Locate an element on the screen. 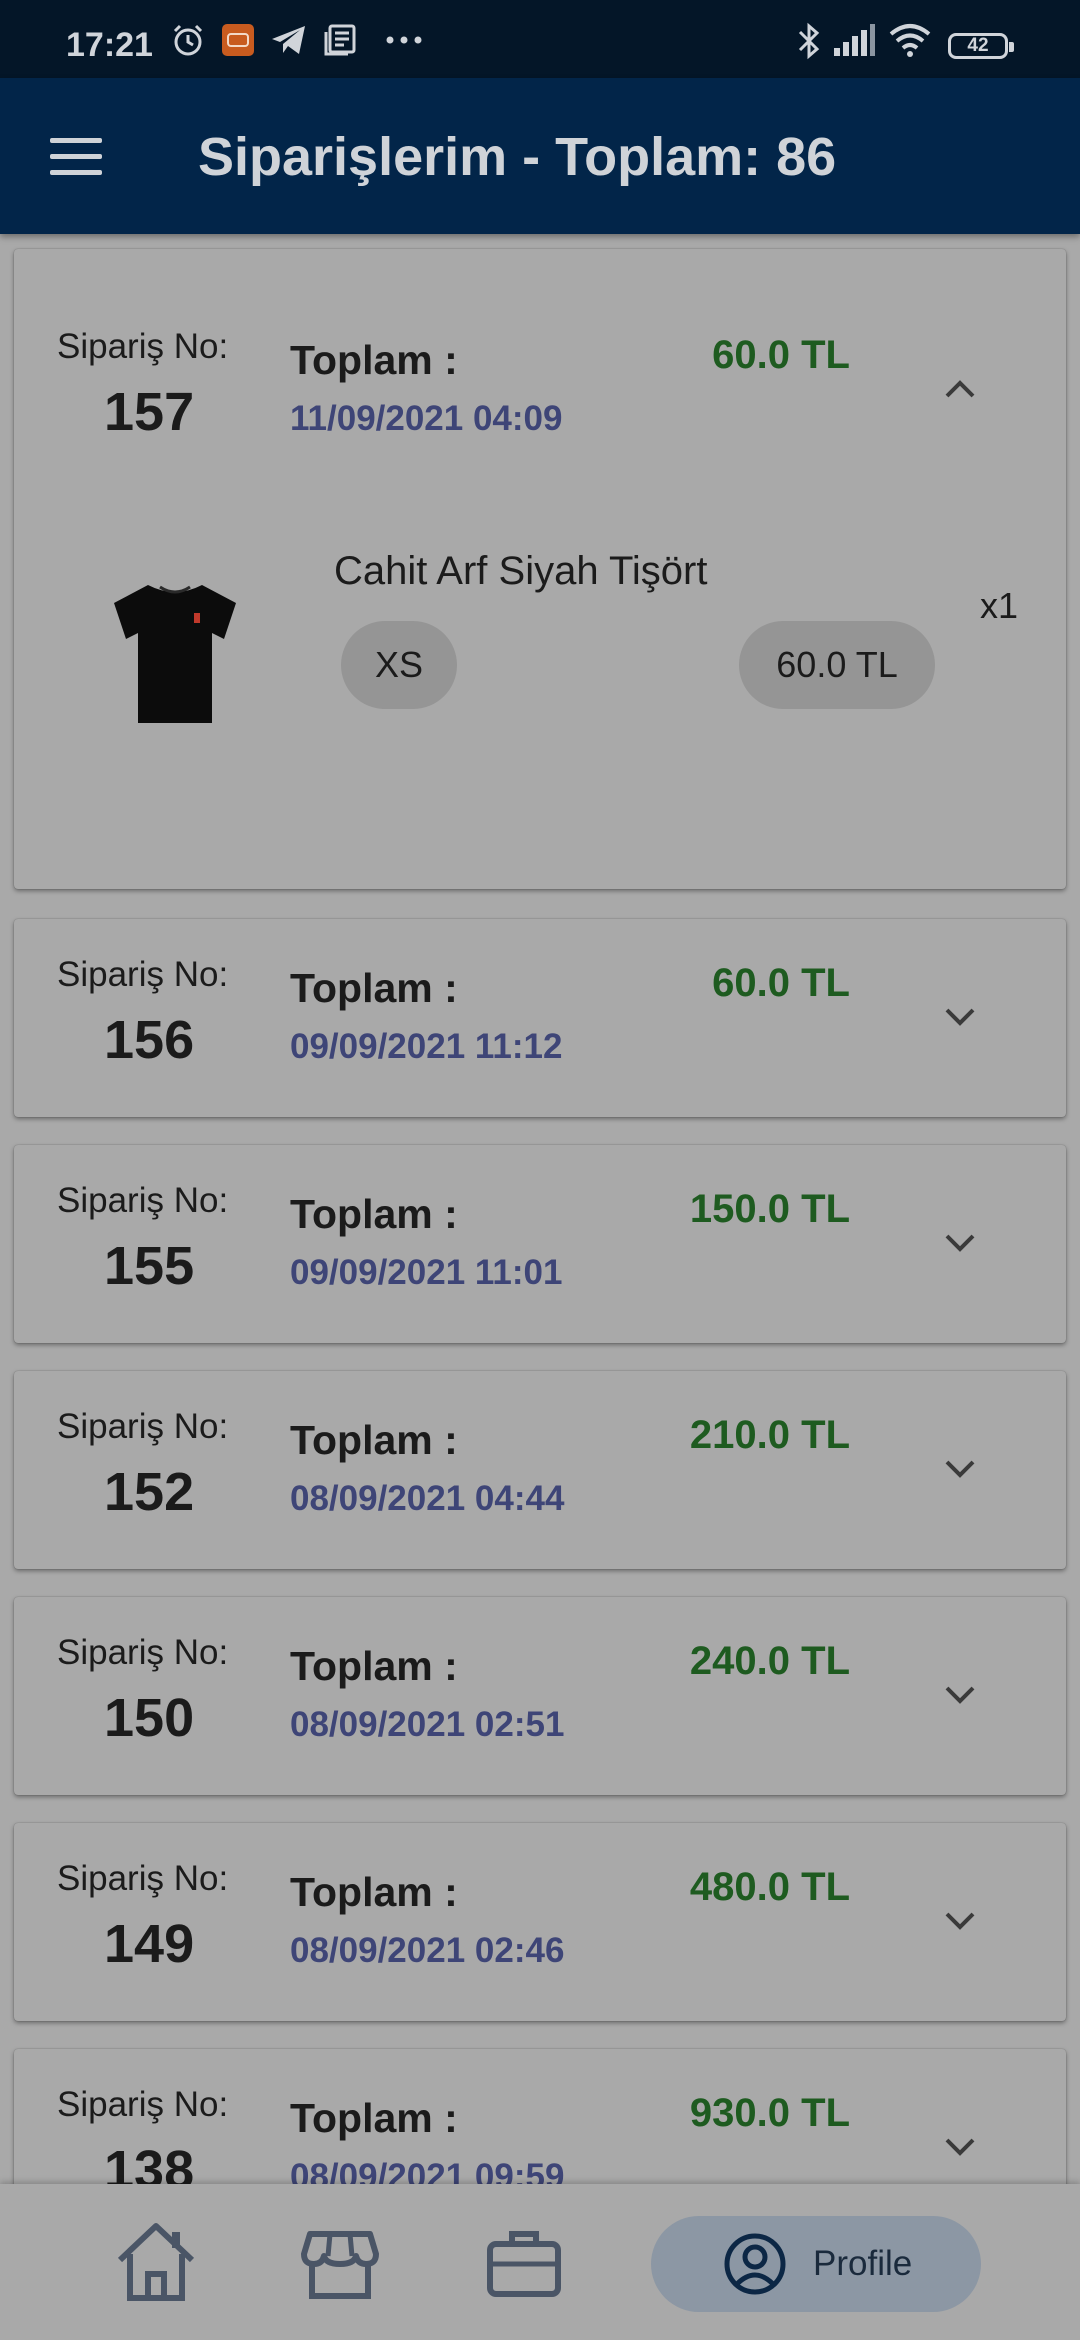  telegram-icon is located at coordinates (288, 40).